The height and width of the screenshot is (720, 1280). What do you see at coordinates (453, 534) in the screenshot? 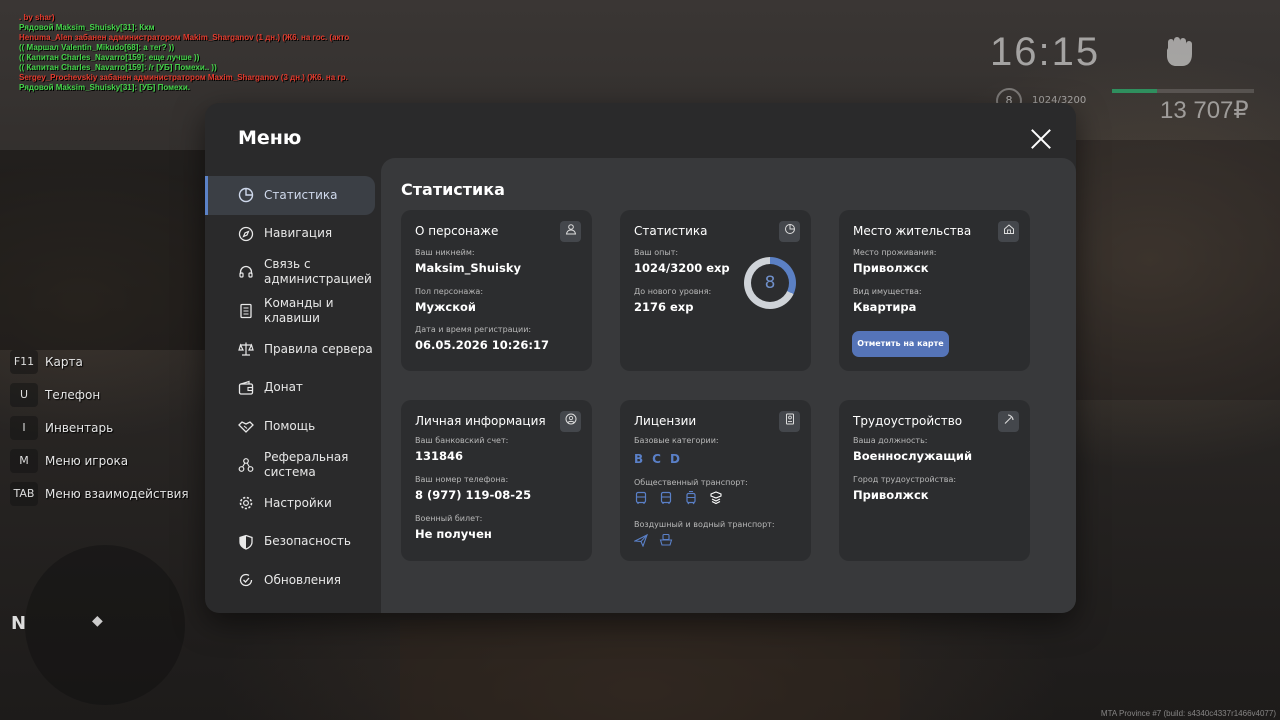
I see `field-value: Не получен` at bounding box center [453, 534].